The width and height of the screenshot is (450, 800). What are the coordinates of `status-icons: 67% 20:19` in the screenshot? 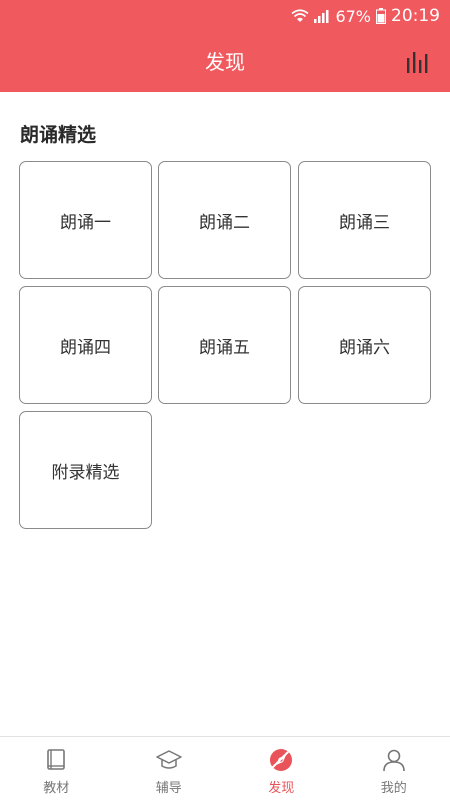 It's located at (365, 16).